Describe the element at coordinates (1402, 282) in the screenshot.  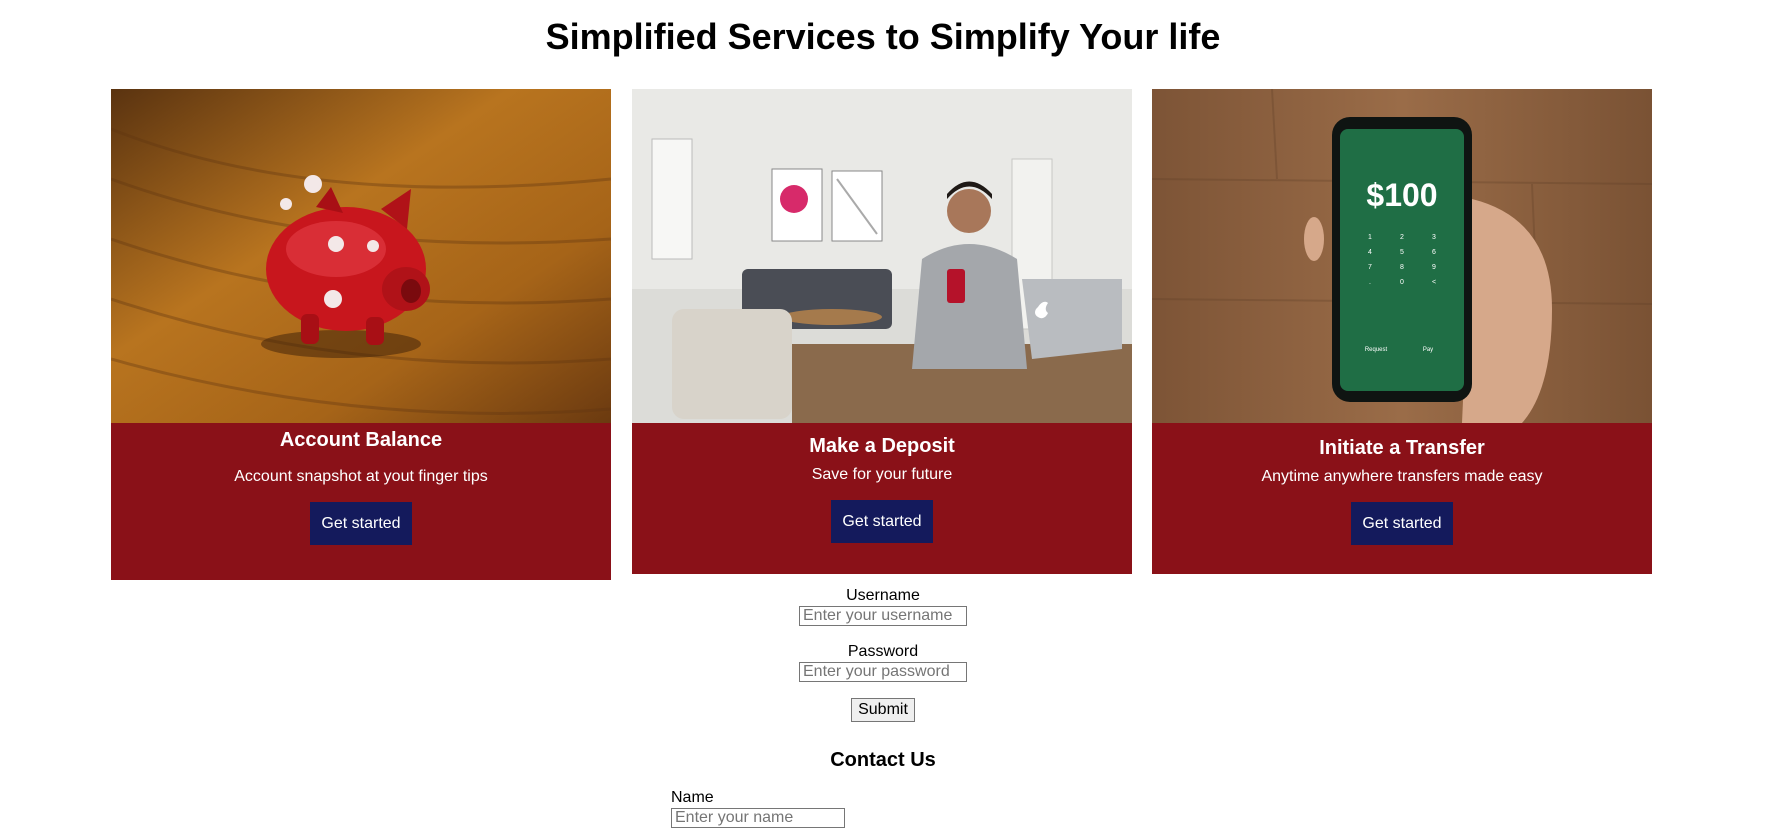
I see `phone-key: 0` at that location.